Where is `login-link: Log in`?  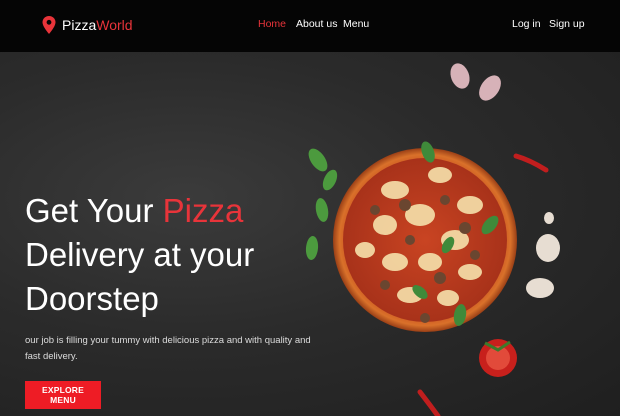
login-link: Log in is located at coordinates (526, 24).